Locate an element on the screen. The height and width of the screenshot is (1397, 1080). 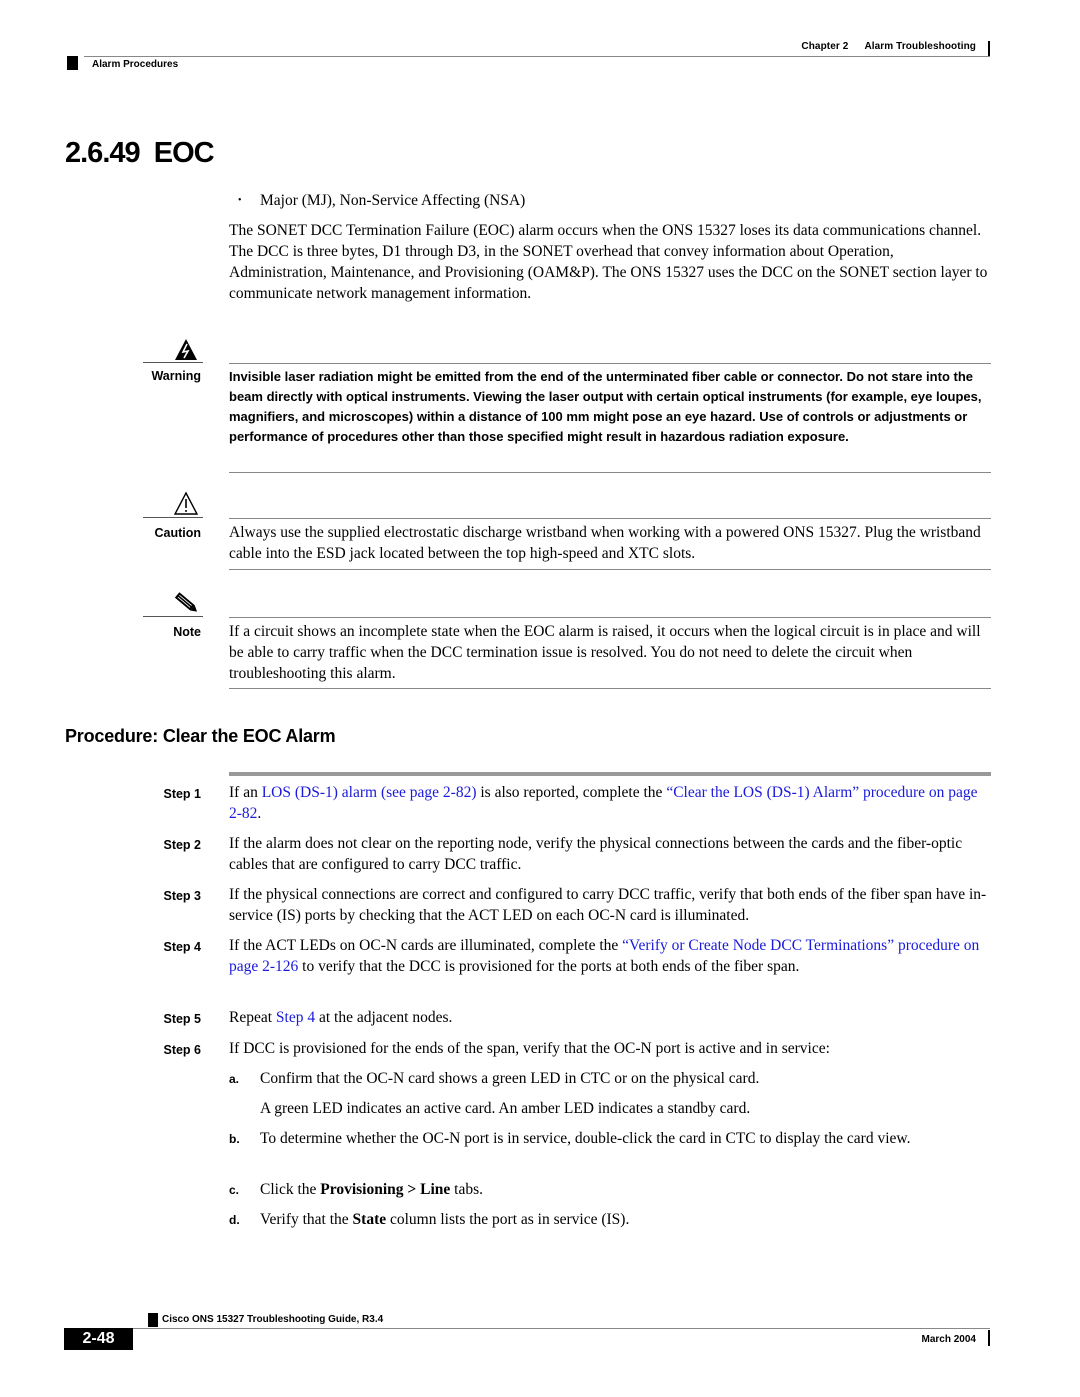
pencil-icon is located at coordinates (186, 603).